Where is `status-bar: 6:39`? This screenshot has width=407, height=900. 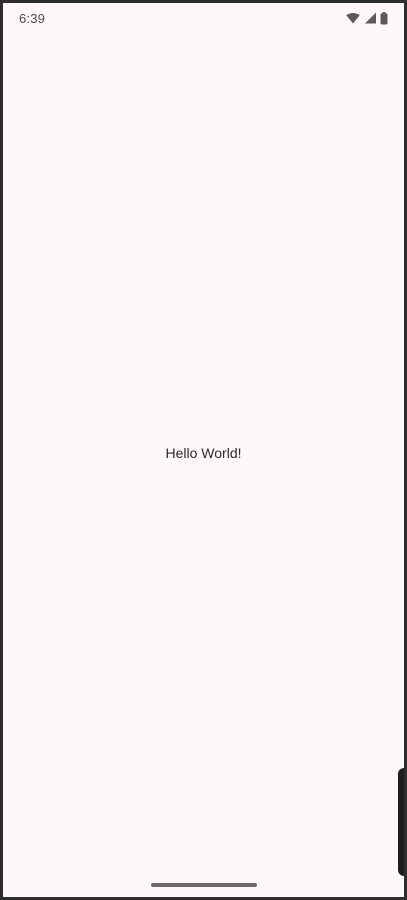 status-bar: 6:39 is located at coordinates (203, 18).